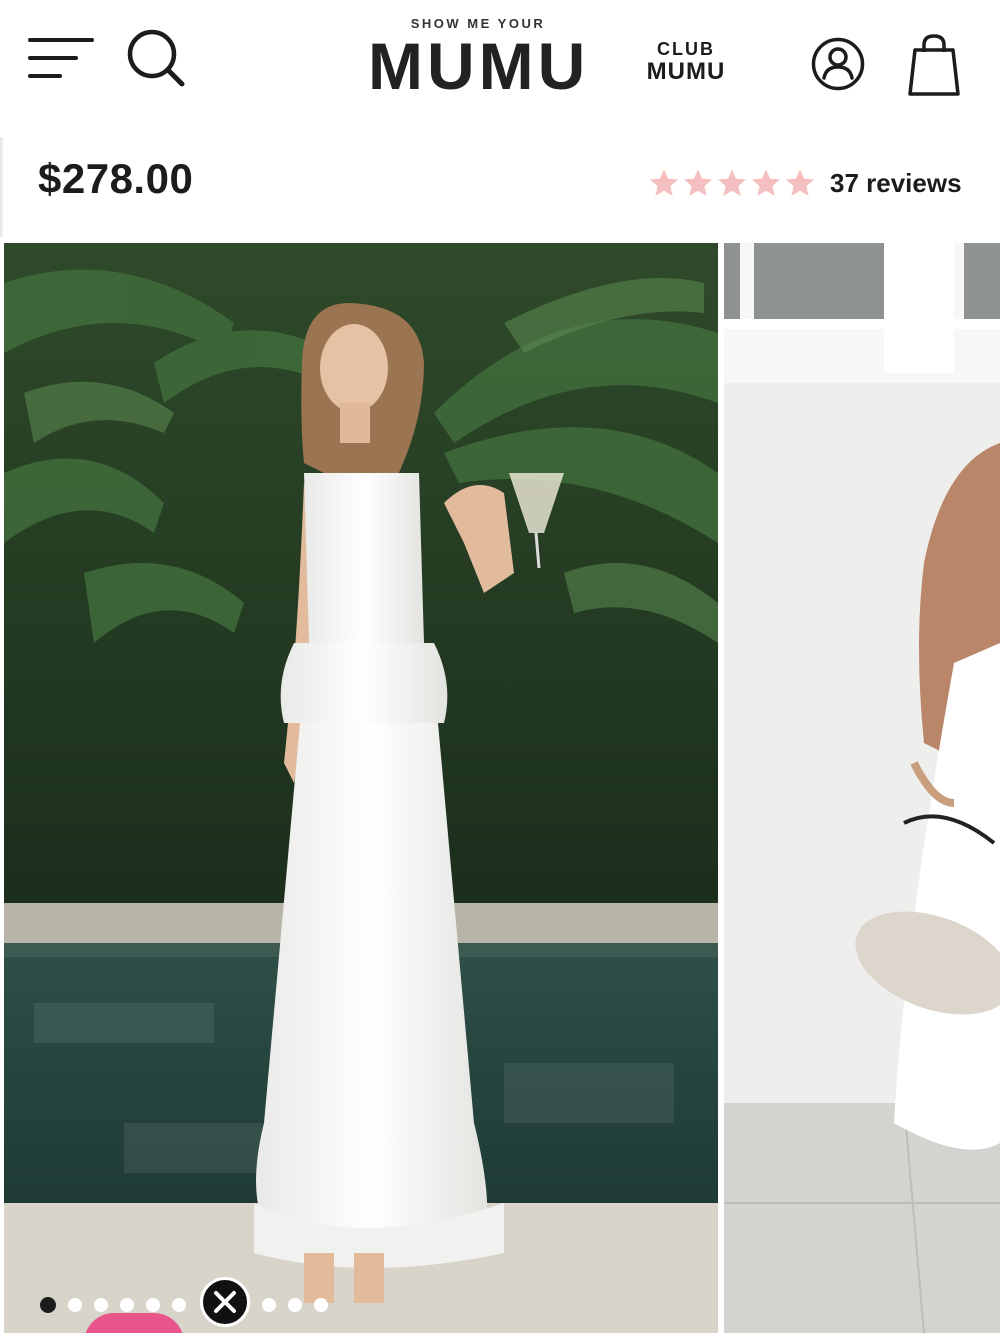  I want to click on product-summary: $278.00 37 reviews, so click(500, 184).